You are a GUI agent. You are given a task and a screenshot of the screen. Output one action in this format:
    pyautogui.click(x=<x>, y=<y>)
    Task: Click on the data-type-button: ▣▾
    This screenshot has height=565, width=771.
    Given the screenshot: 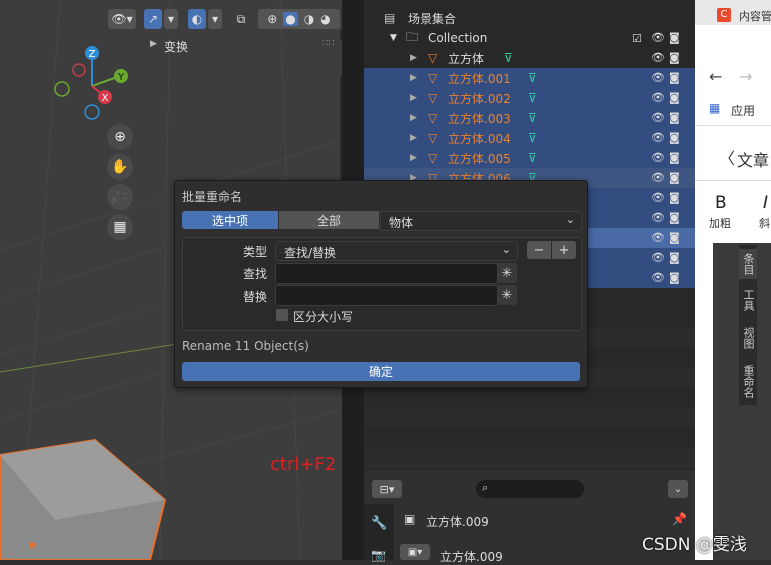 What is the action you would take?
    pyautogui.click(x=415, y=552)
    